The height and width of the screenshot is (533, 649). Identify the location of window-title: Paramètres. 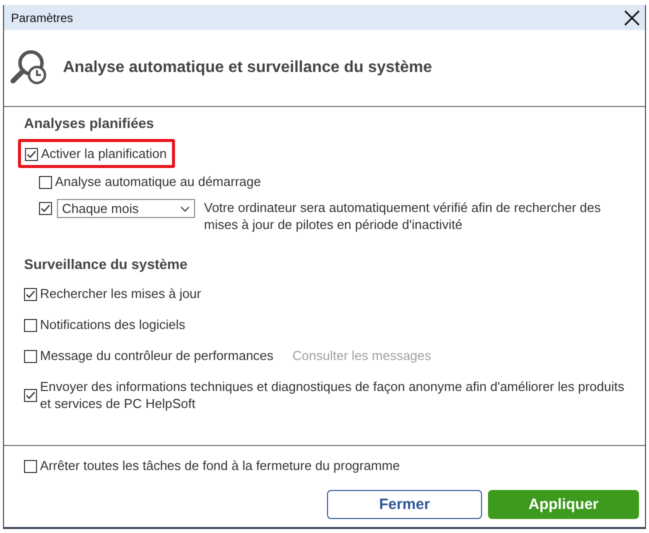
(42, 17).